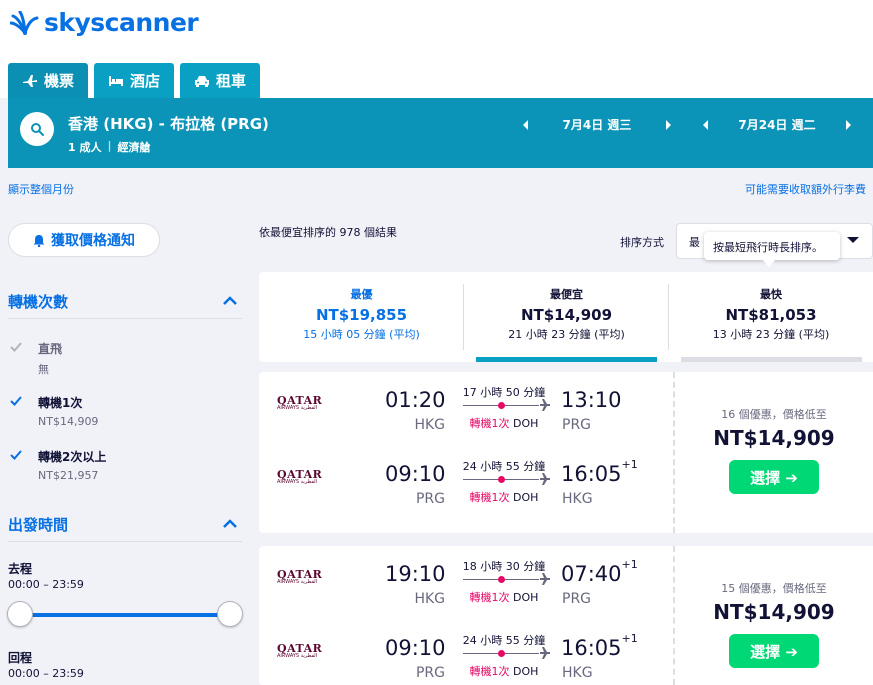 The width and height of the screenshot is (873, 685). I want to click on flight-duration: 24 小時 55 分鐘, so click(504, 466).